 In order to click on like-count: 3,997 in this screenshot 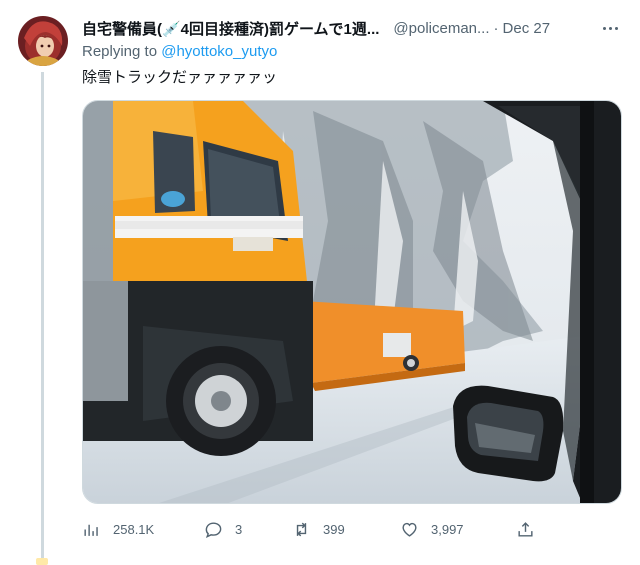, I will do `click(447, 529)`.